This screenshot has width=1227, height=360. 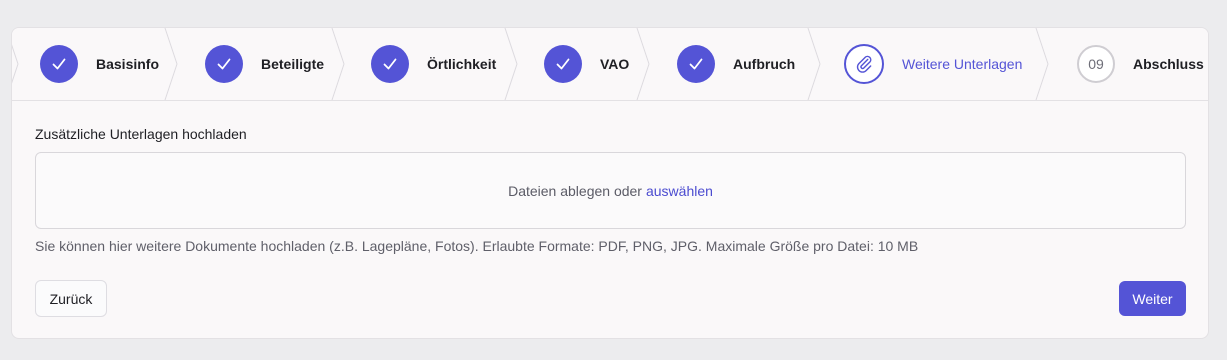 I want to click on step-aufbruch: Aufbruch, so click(x=736, y=64).